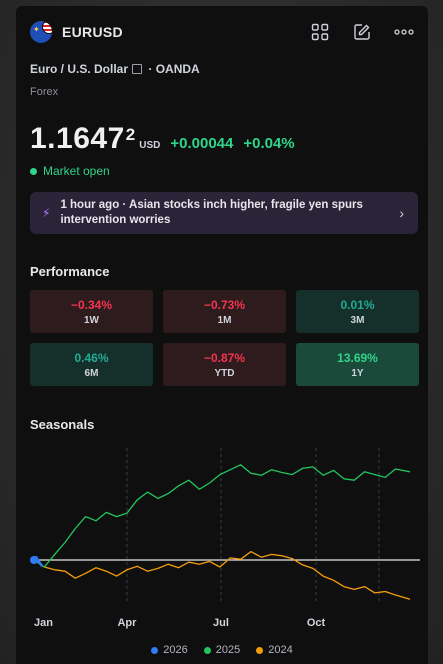 This screenshot has width=443, height=664. Describe the element at coordinates (127, 623) in the screenshot. I see `x-tick-label: Apr` at that location.